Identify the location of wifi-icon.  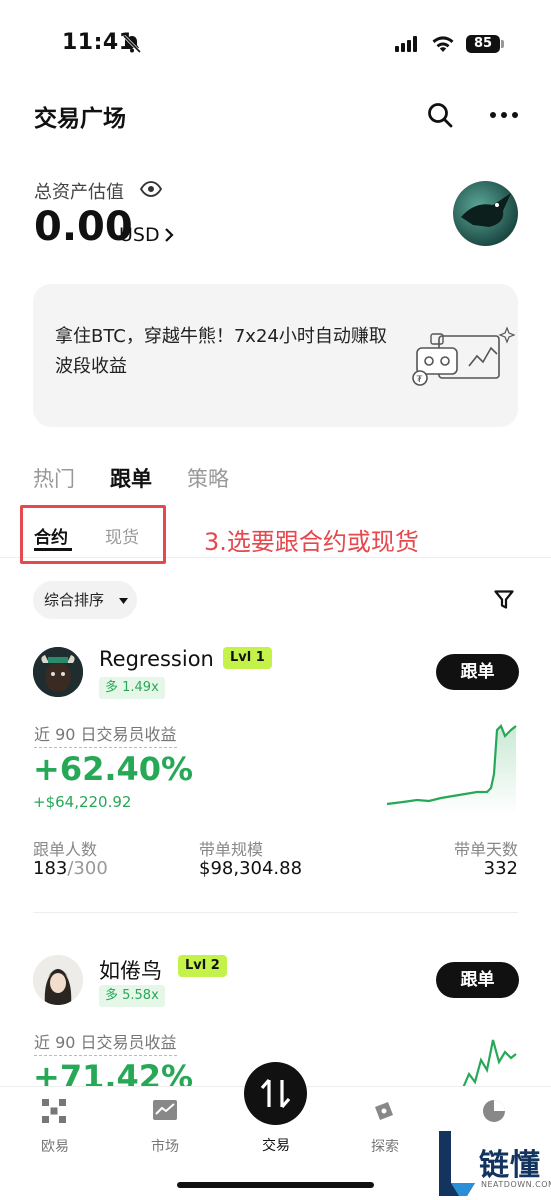
(443, 44).